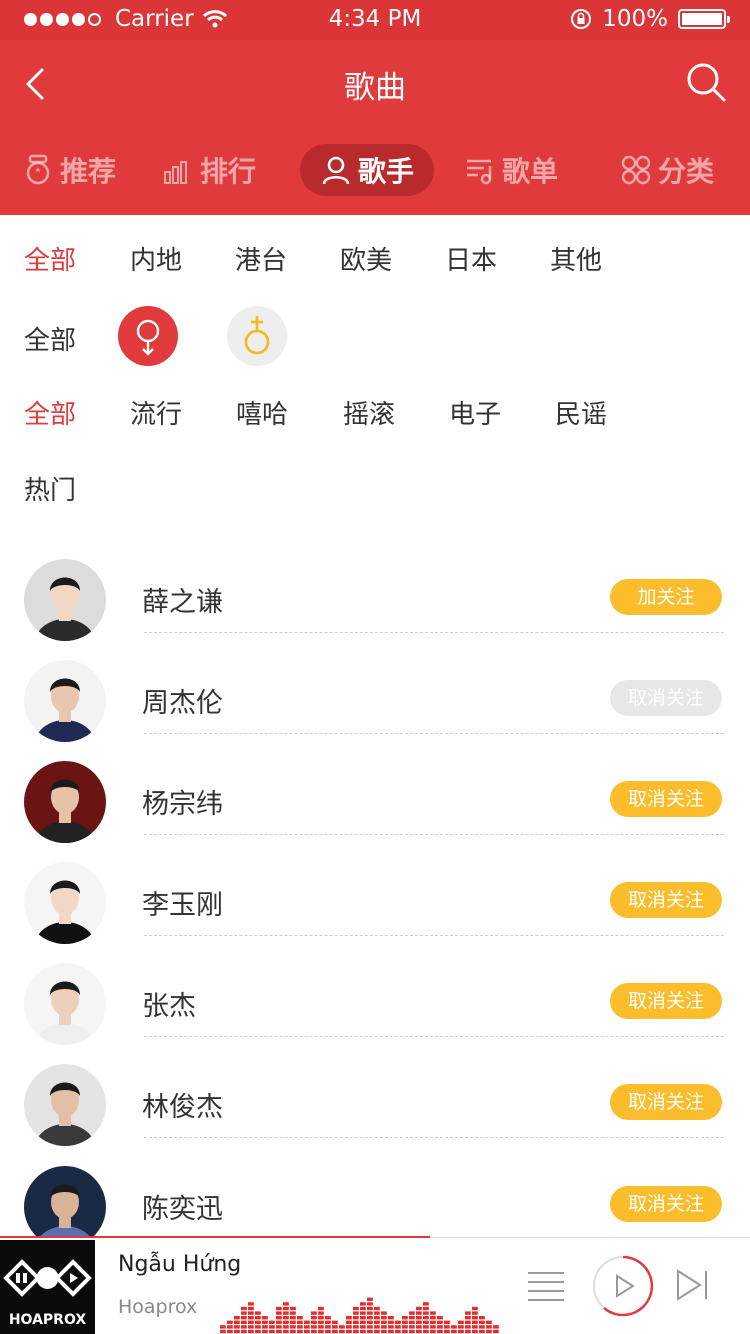 This screenshot has height=1334, width=750. What do you see at coordinates (215, 1237) in the screenshot?
I see `progress-bar` at bounding box center [215, 1237].